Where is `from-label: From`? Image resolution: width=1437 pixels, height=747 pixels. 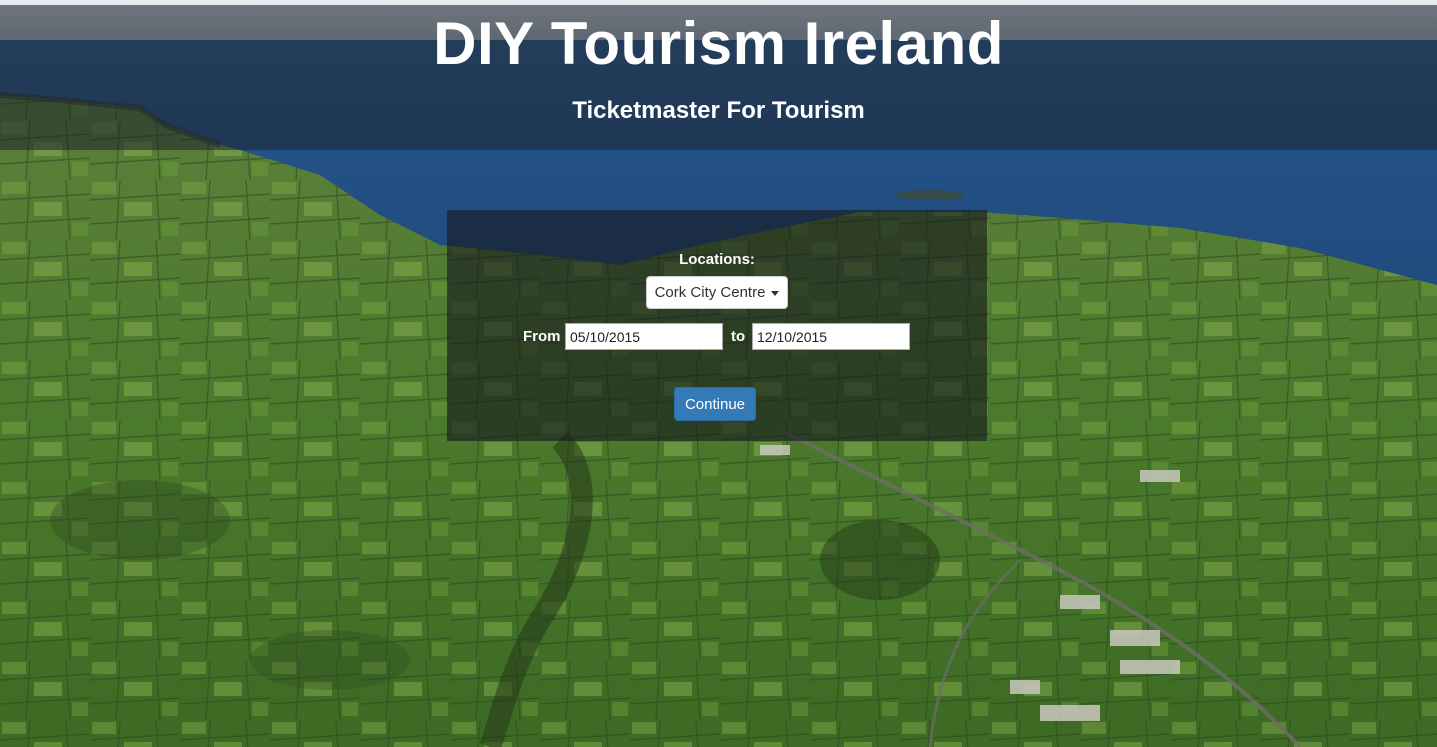 from-label: From is located at coordinates (542, 336).